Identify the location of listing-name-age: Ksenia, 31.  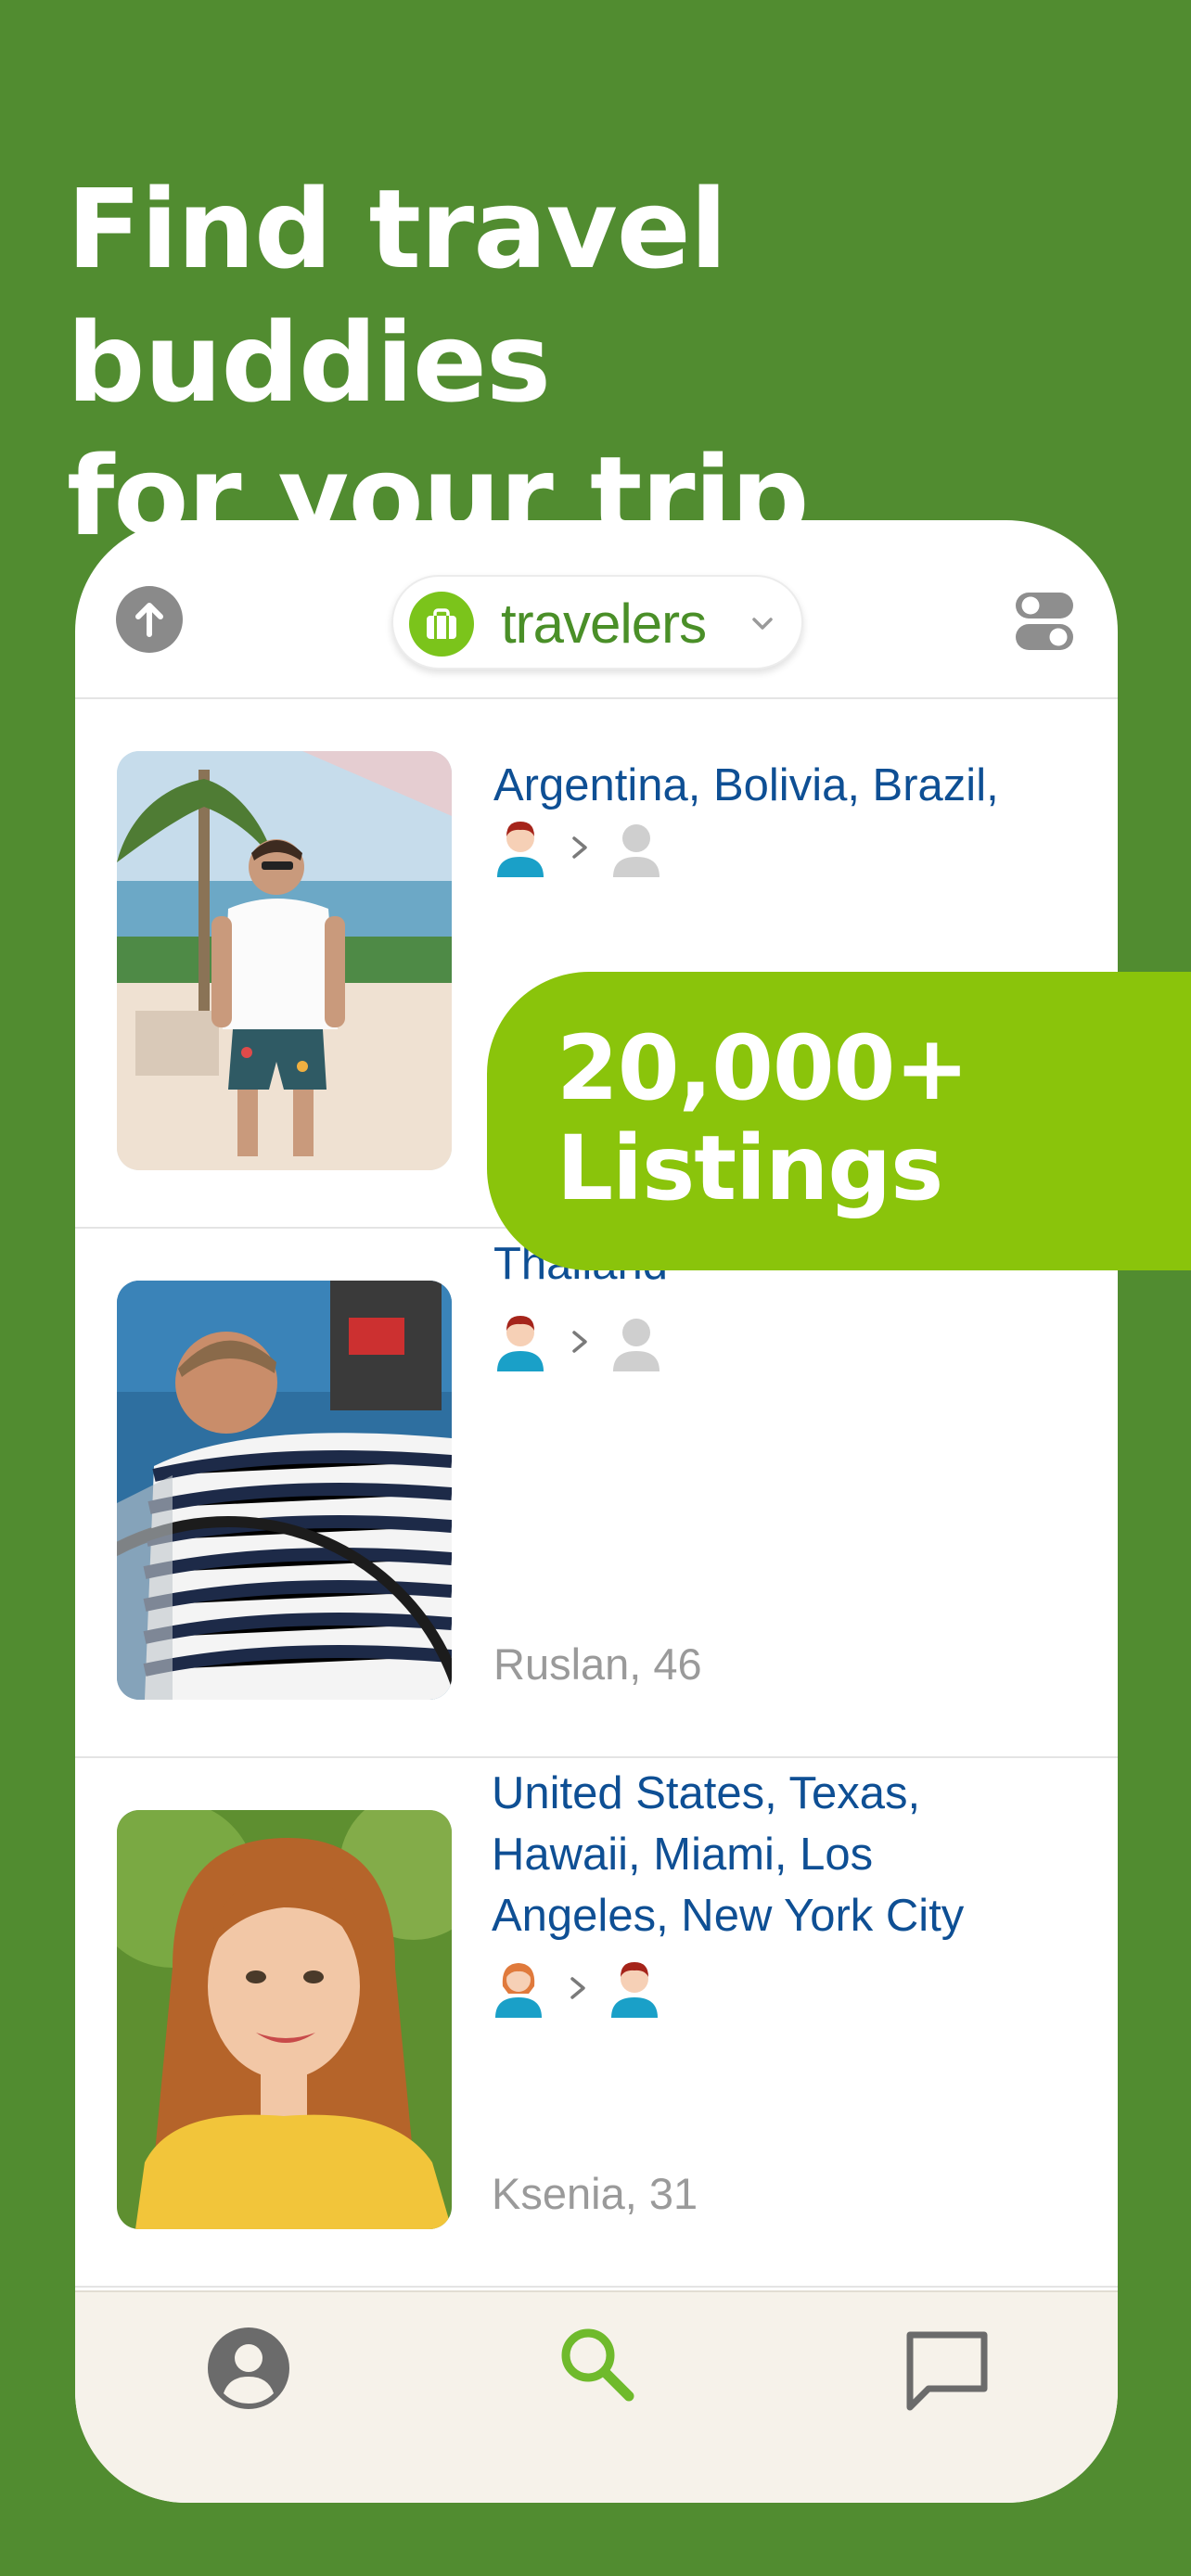
(595, 2193).